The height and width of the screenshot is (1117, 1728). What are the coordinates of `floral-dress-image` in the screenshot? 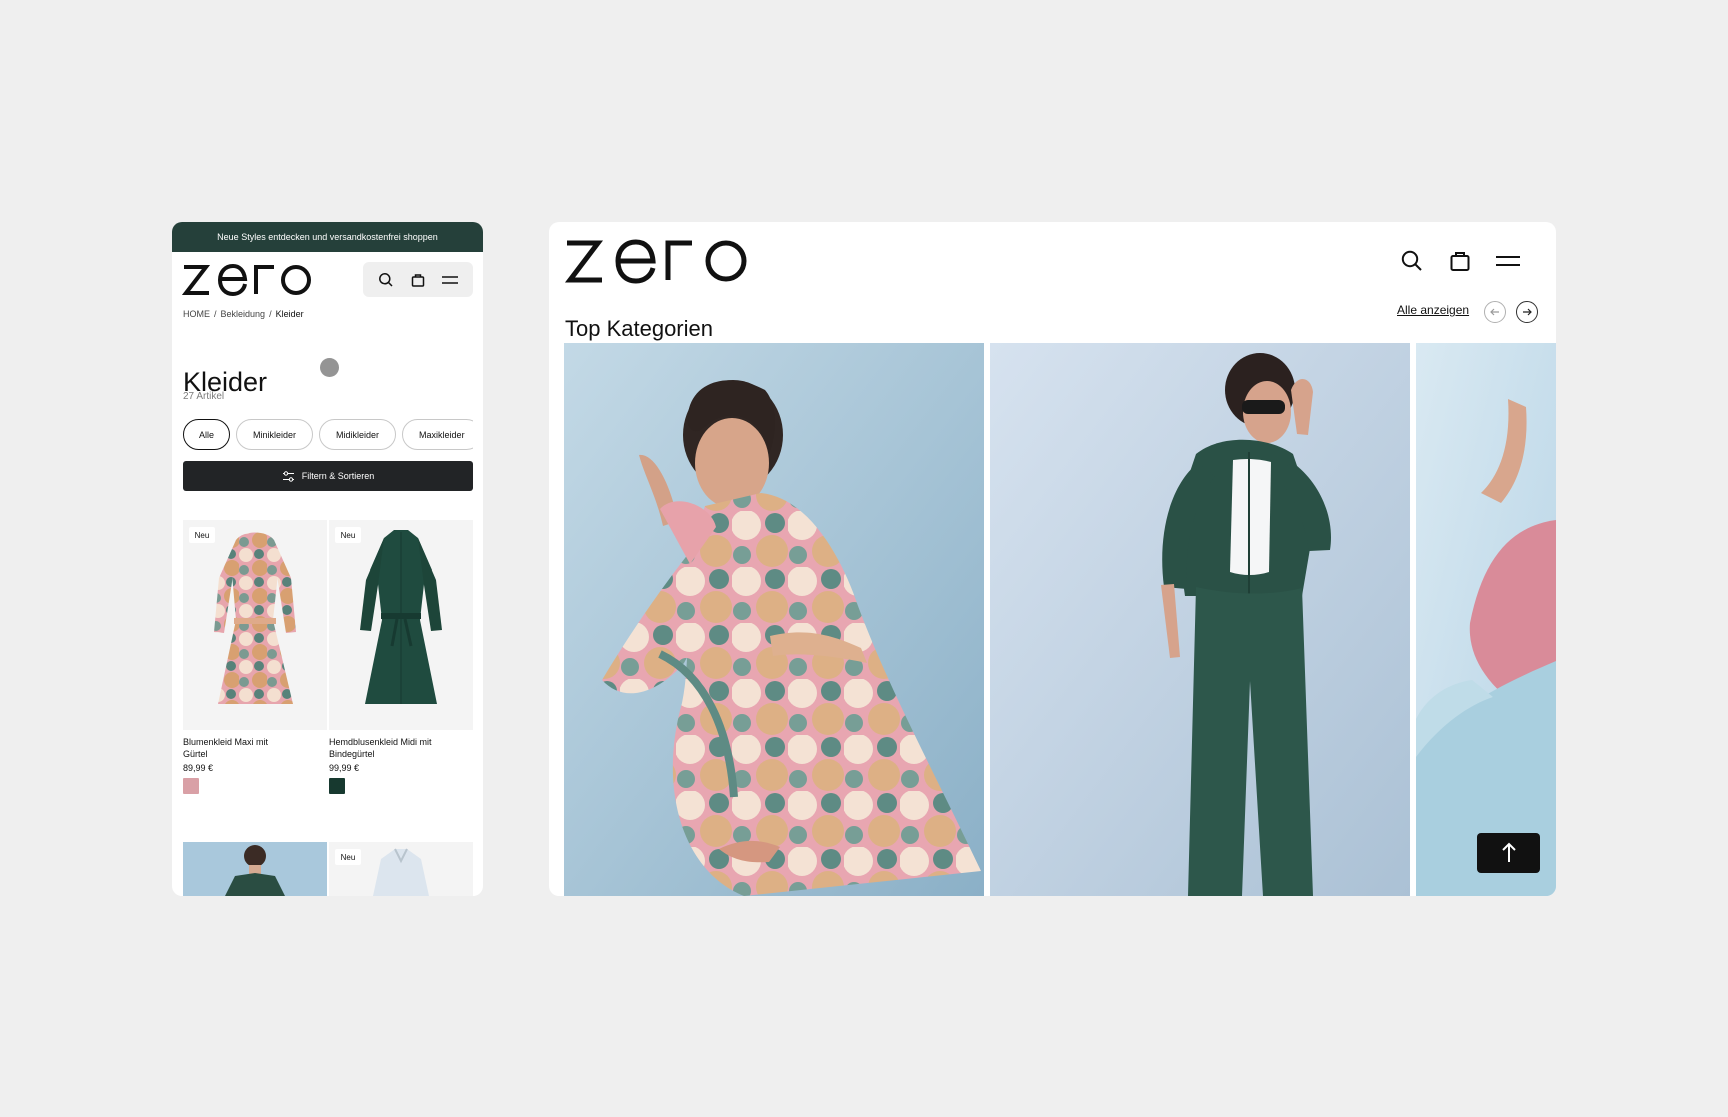 It's located at (255, 618).